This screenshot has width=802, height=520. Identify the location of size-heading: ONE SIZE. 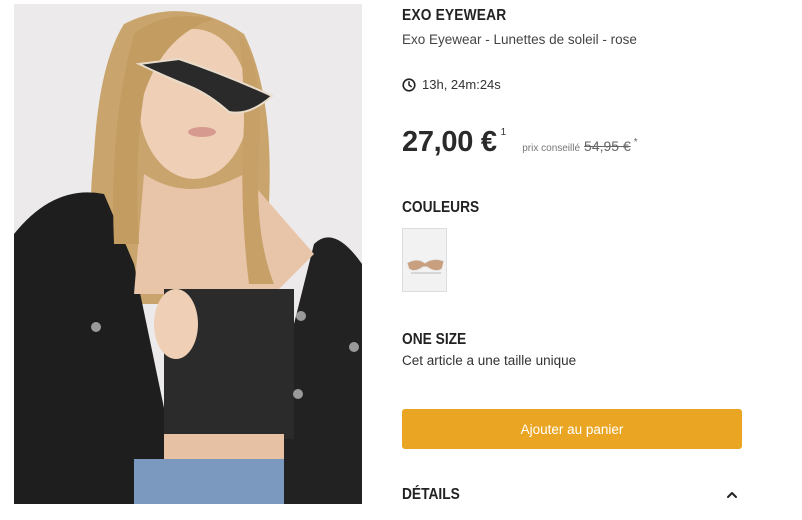
(434, 339).